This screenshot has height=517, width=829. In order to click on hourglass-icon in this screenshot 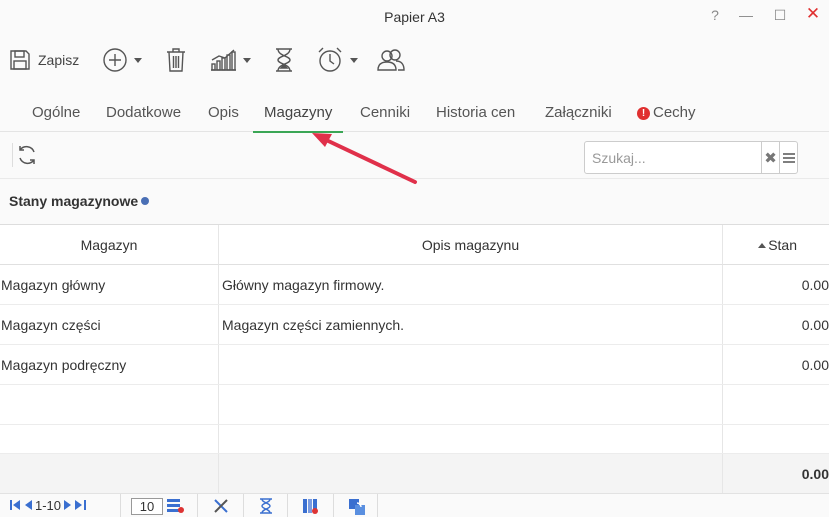, I will do `click(284, 60)`.